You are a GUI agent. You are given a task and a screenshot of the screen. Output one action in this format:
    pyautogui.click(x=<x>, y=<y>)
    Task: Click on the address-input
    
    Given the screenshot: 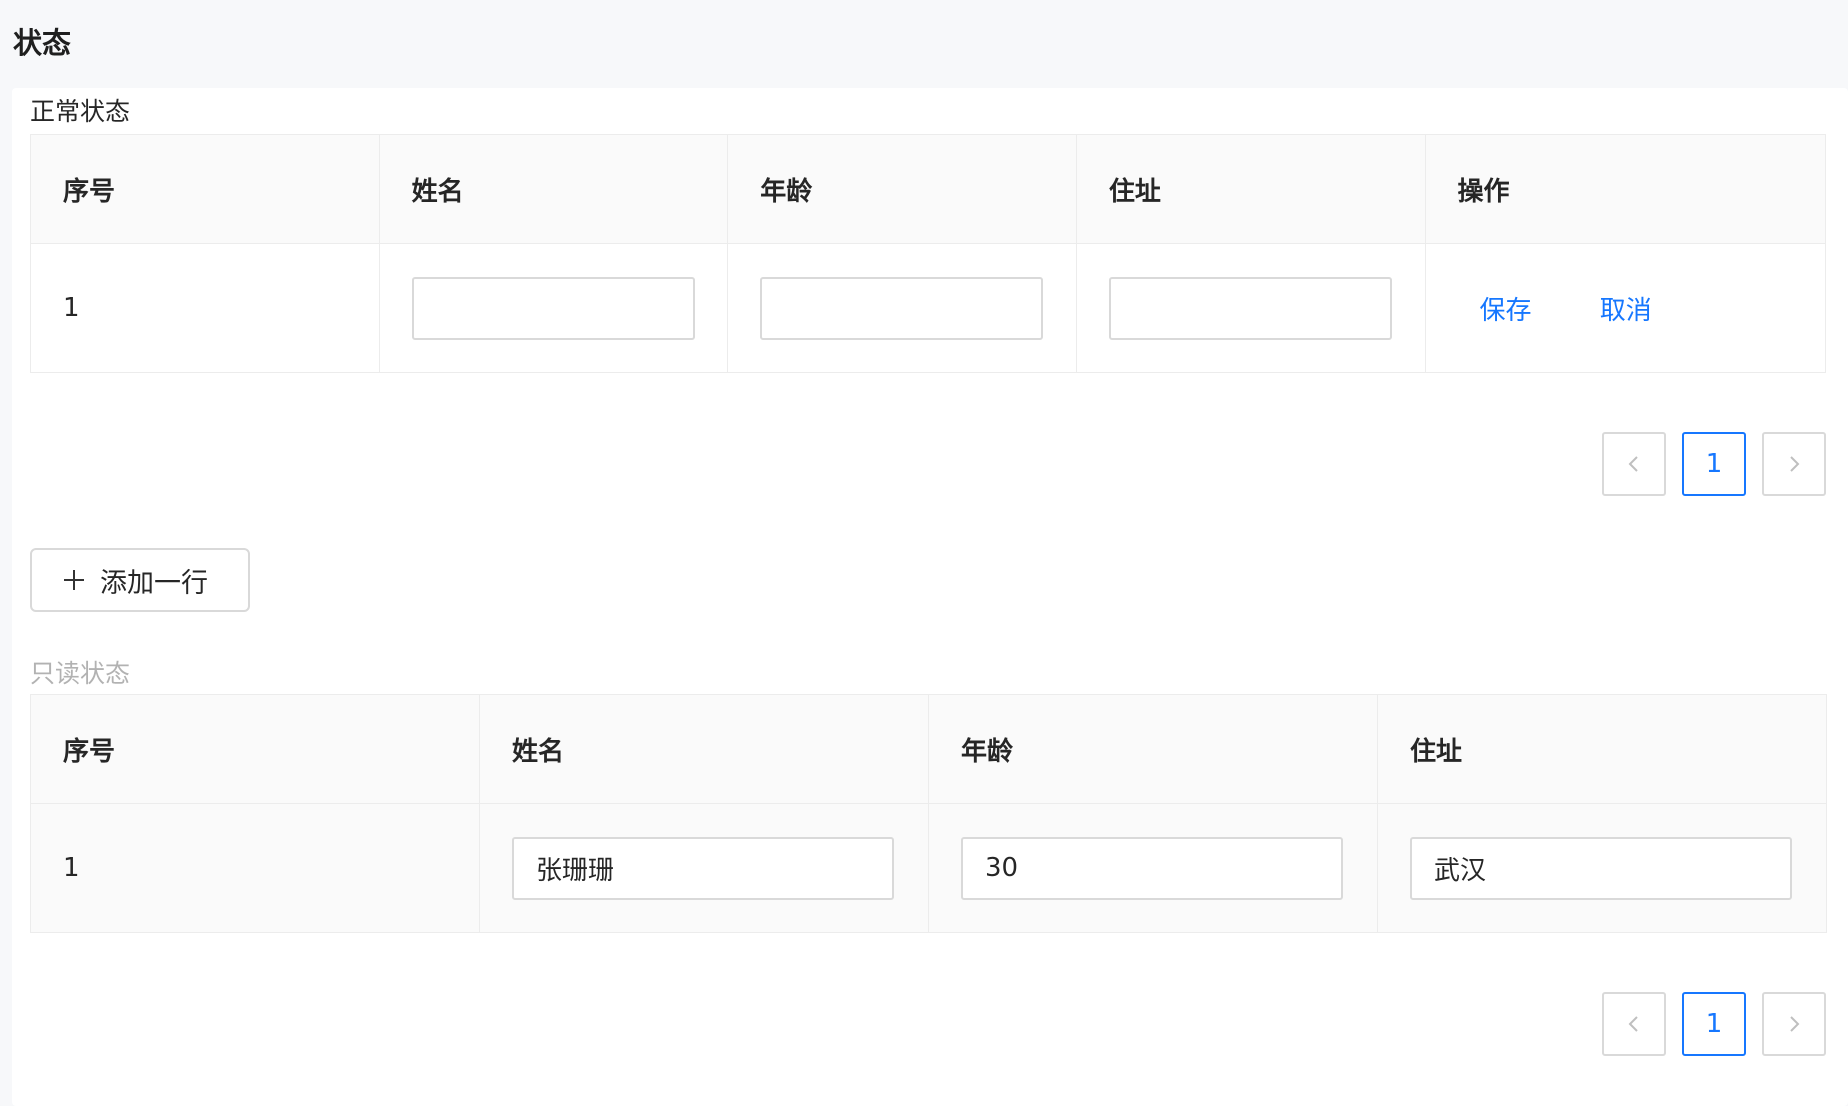 What is the action you would take?
    pyautogui.click(x=1250, y=308)
    